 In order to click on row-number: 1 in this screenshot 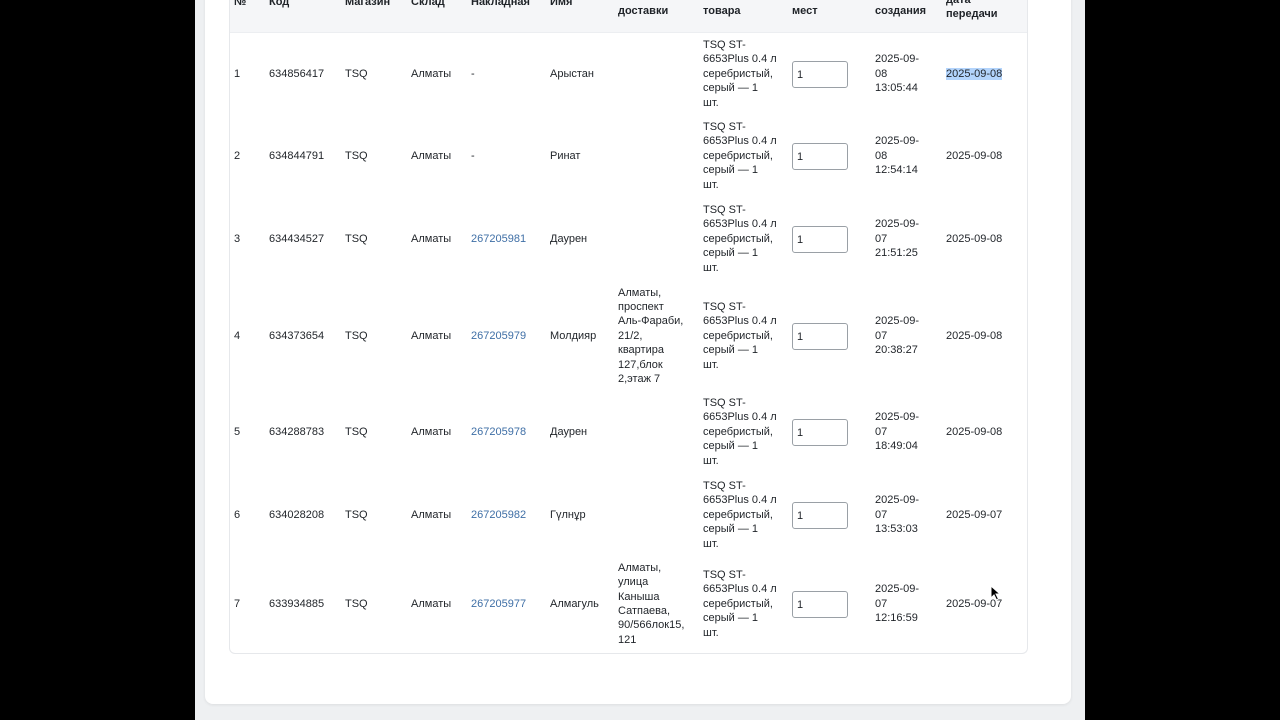, I will do `click(237, 73)`.